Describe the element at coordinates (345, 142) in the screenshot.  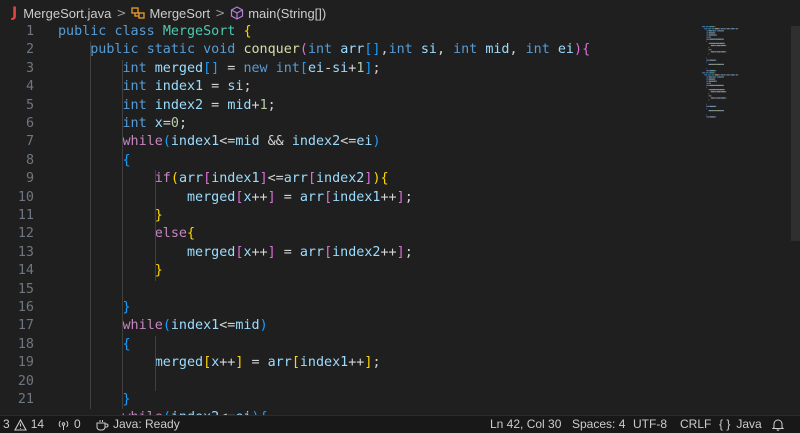
I see `code-line: 7 while(index1<=mid && index2<=ei)` at that location.